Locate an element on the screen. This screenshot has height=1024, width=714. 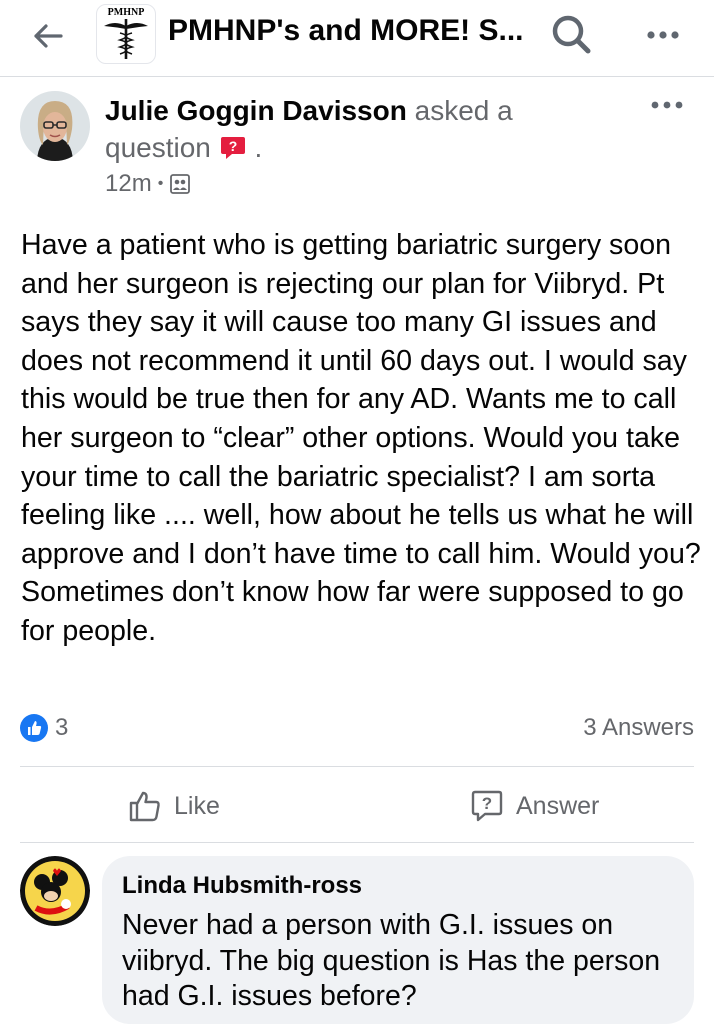
group-logo: PMHNP is located at coordinates (126, 34).